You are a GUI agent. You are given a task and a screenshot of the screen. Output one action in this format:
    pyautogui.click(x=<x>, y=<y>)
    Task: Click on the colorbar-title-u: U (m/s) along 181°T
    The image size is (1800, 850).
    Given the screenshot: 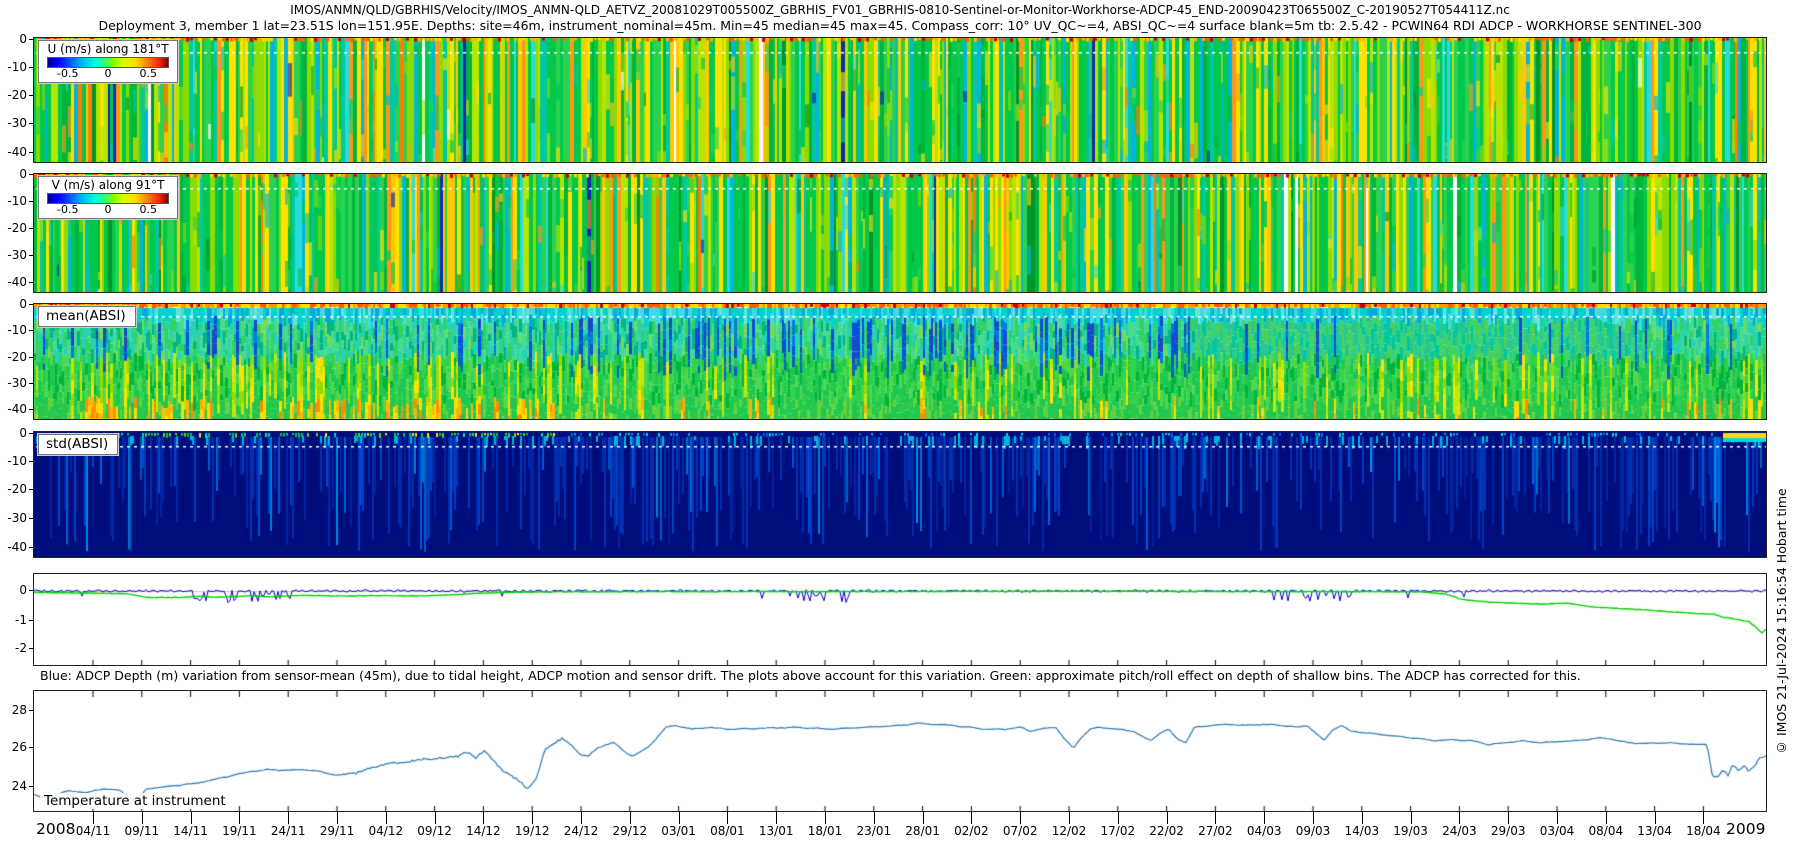 What is the action you would take?
    pyautogui.click(x=108, y=49)
    